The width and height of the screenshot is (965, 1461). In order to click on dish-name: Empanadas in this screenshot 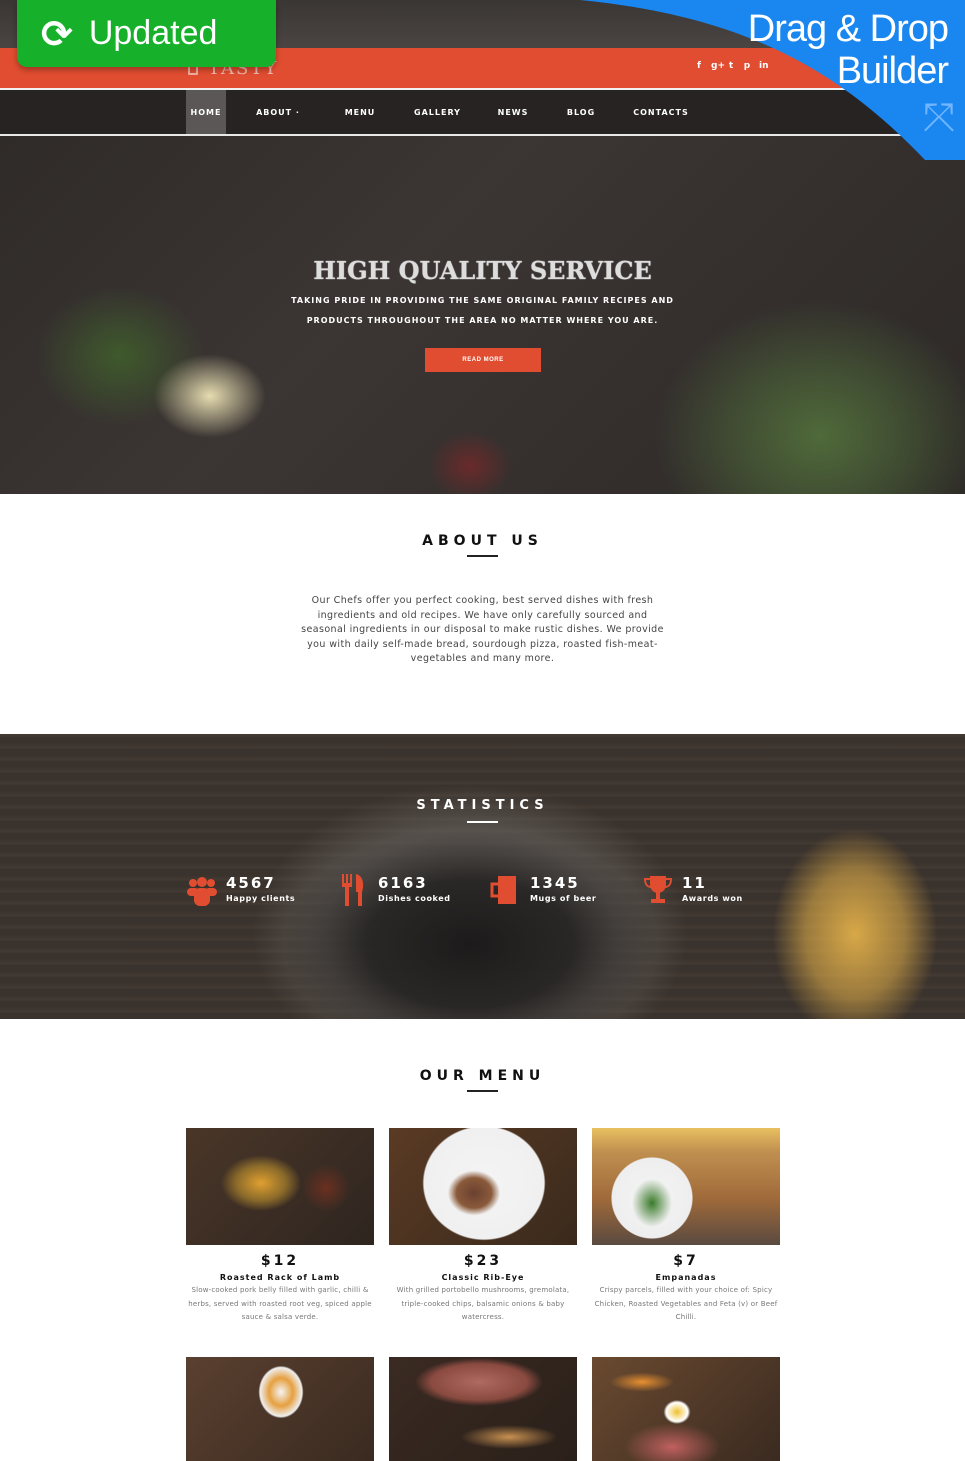, I will do `click(686, 1277)`.